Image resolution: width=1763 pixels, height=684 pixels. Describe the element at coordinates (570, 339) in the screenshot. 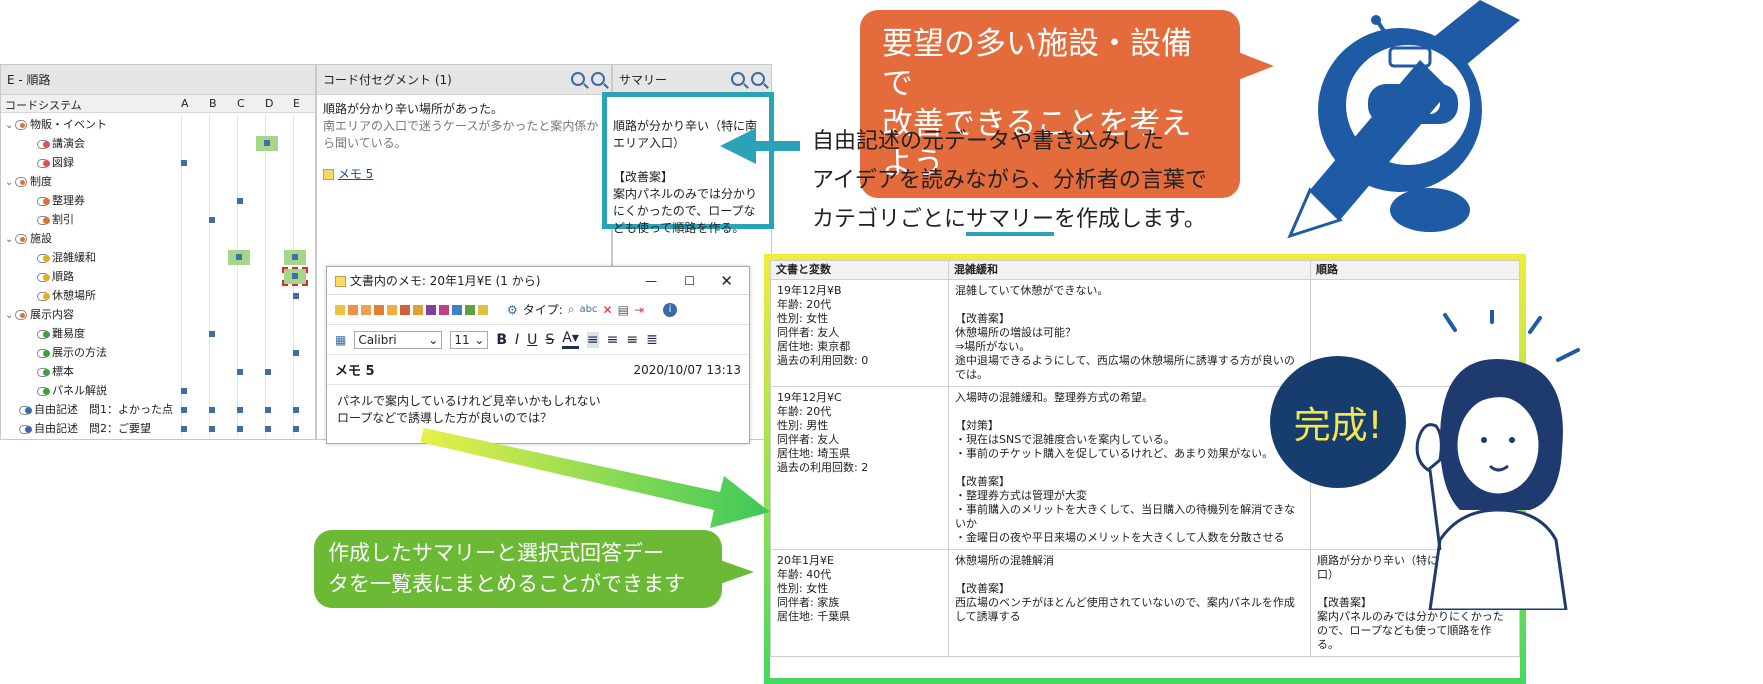

I see `font-color-icon: A▾` at that location.